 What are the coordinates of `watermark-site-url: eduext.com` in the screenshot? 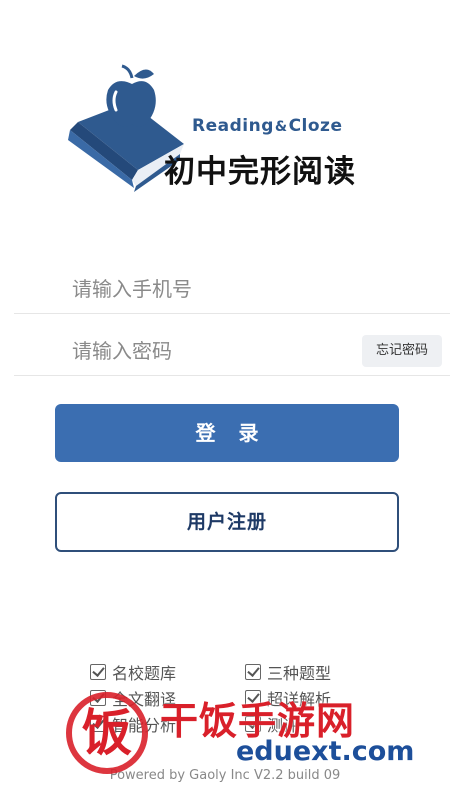 It's located at (325, 751).